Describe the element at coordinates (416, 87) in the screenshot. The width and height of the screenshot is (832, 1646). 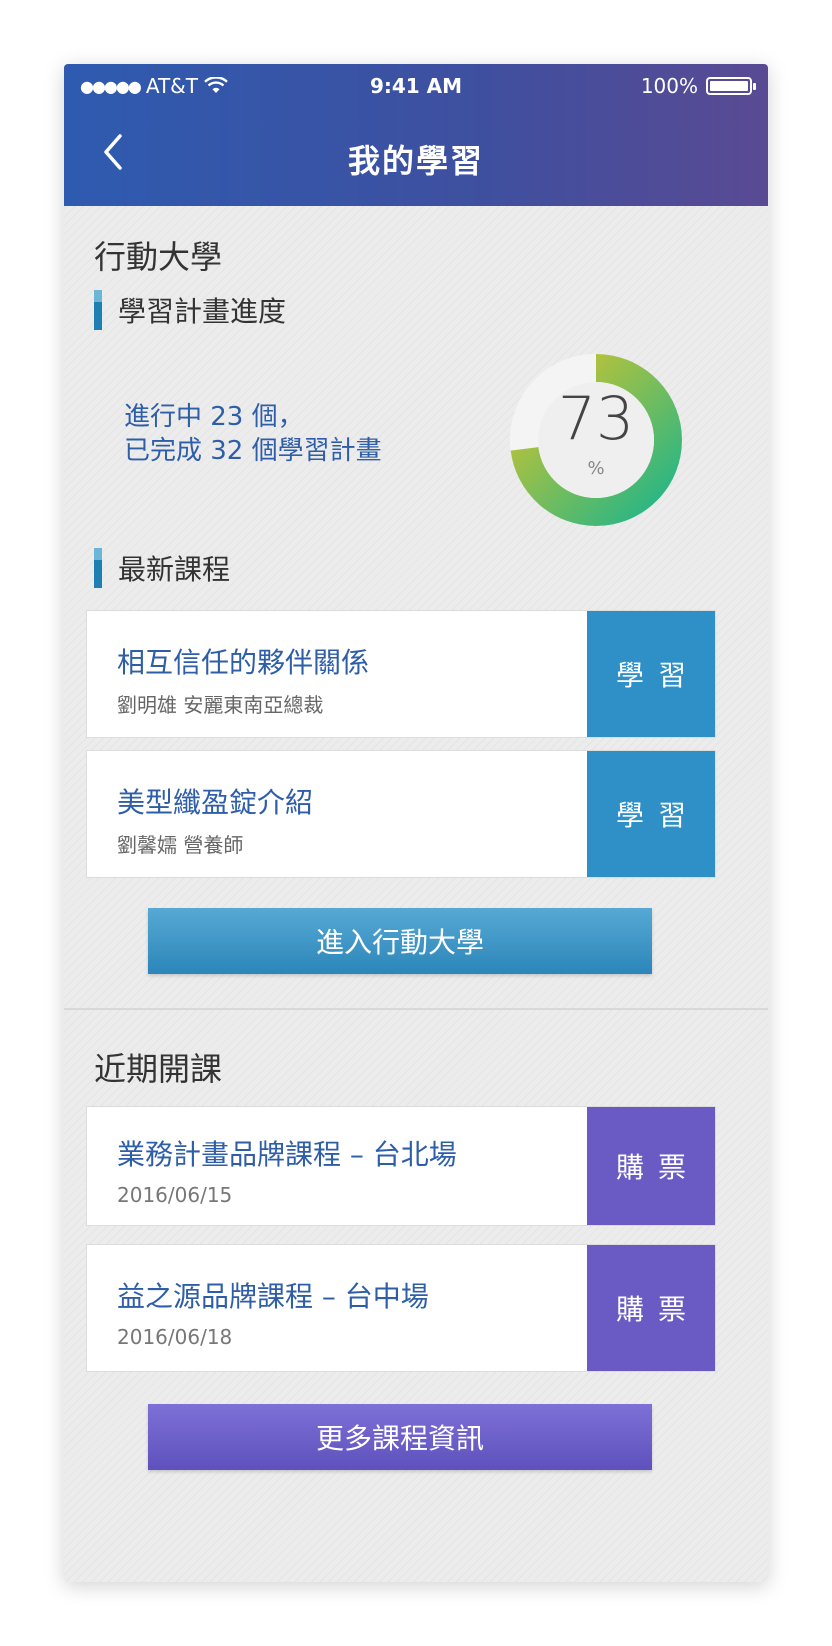
I see `status-bar: ●●●●● AT&T 9:41 AM 100%` at that location.